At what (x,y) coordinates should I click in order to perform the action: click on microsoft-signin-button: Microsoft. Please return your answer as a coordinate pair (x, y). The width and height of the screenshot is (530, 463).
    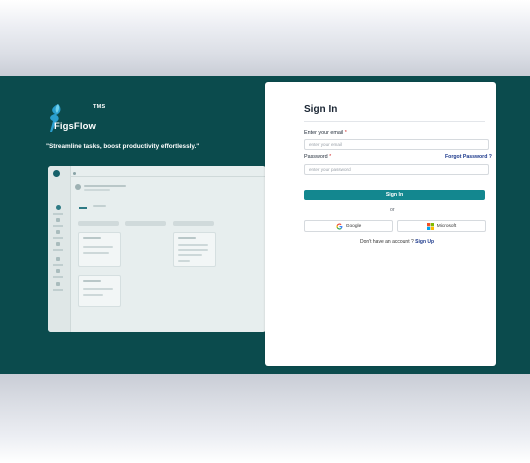
    Looking at the image, I should click on (441, 226).